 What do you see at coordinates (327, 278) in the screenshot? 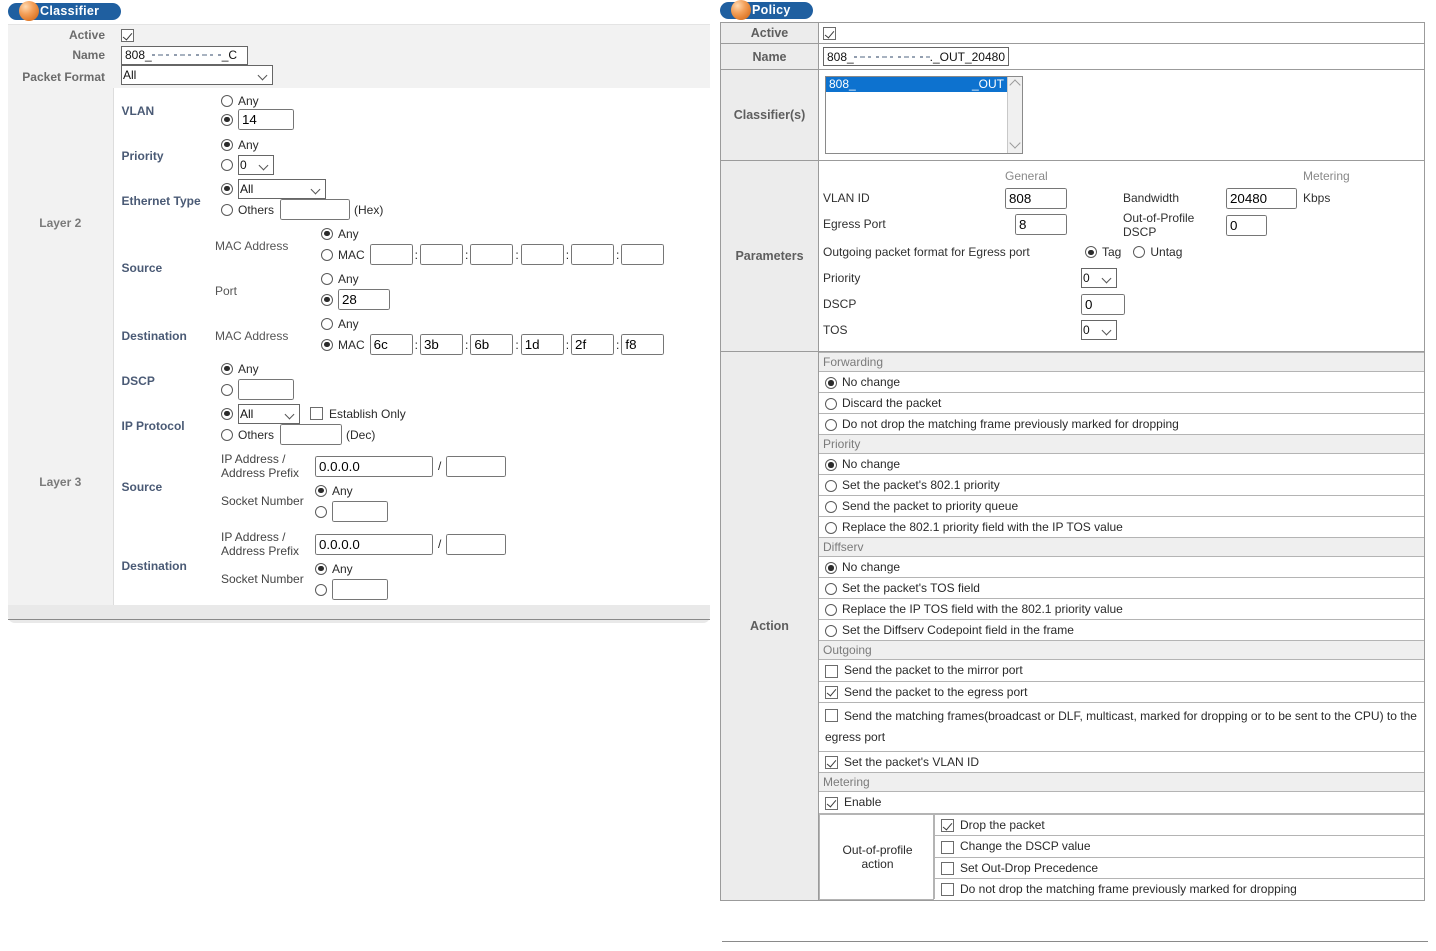
I see `src-port-any-radio` at bounding box center [327, 278].